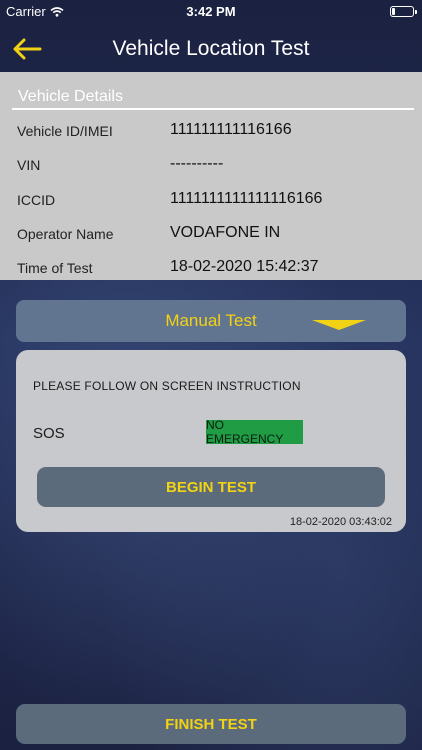 This screenshot has width=422, height=750. I want to click on sos-label: SOS, so click(49, 433).